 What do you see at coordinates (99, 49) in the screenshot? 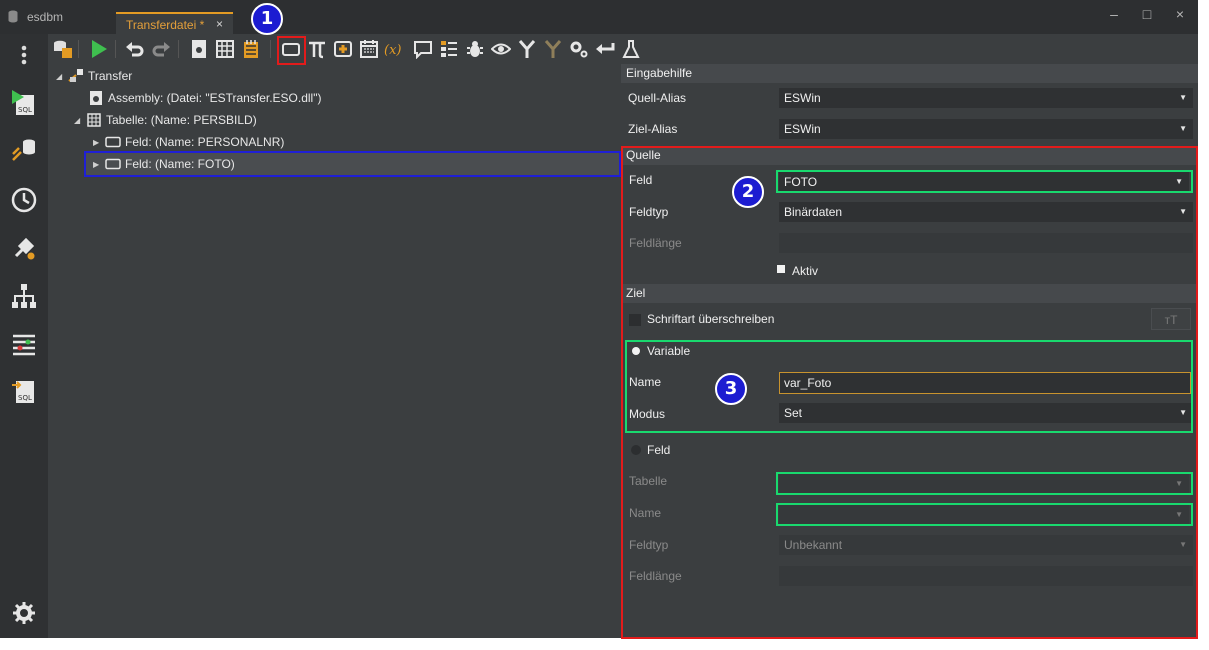
I see `run-icon` at bounding box center [99, 49].